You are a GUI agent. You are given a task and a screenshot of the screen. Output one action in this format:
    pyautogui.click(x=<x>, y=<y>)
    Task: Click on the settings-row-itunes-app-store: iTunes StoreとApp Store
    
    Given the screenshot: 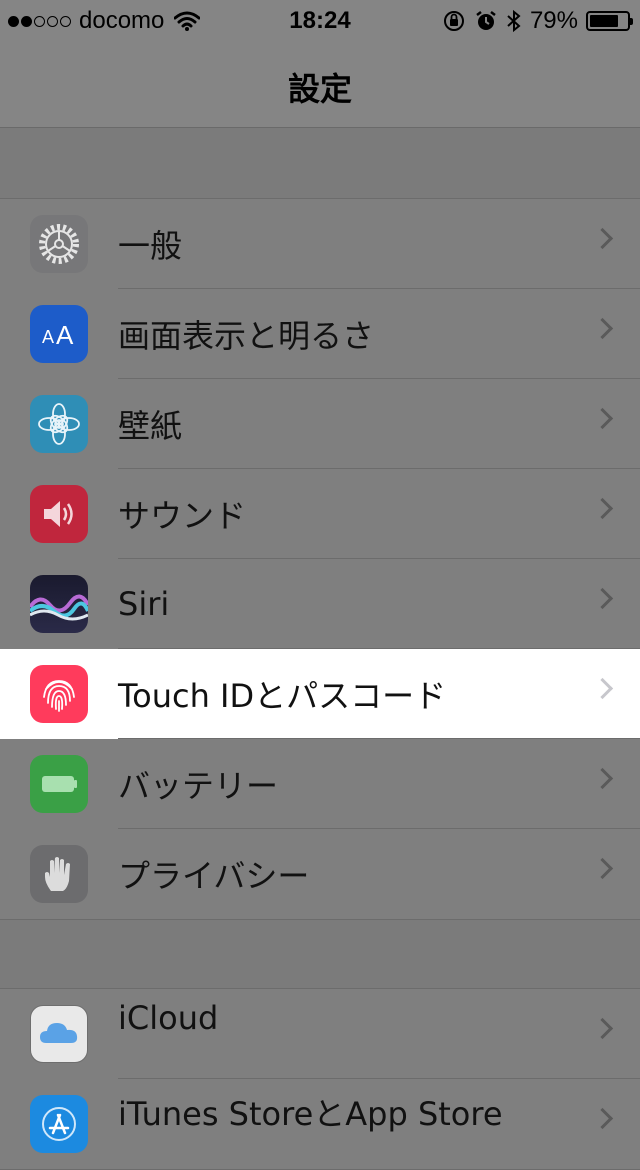 What is the action you would take?
    pyautogui.click(x=320, y=1124)
    